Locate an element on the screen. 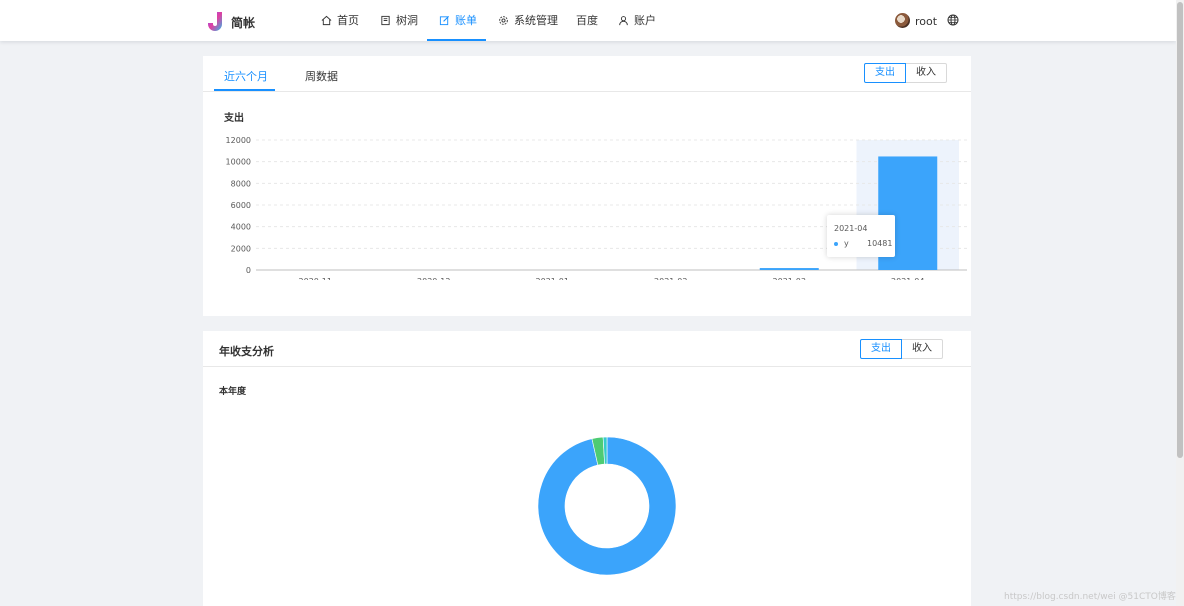  y-tick-label: 6000 is located at coordinates (241, 205).